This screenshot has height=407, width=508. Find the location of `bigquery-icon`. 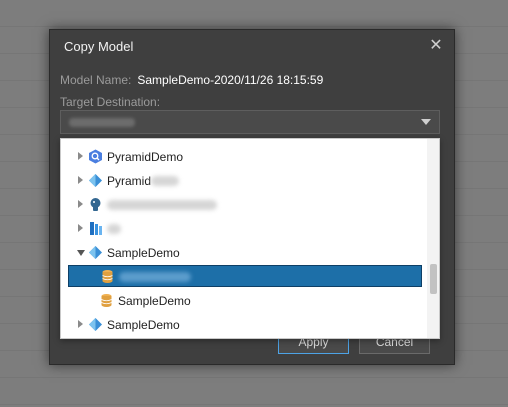

bigquery-icon is located at coordinates (95, 156).